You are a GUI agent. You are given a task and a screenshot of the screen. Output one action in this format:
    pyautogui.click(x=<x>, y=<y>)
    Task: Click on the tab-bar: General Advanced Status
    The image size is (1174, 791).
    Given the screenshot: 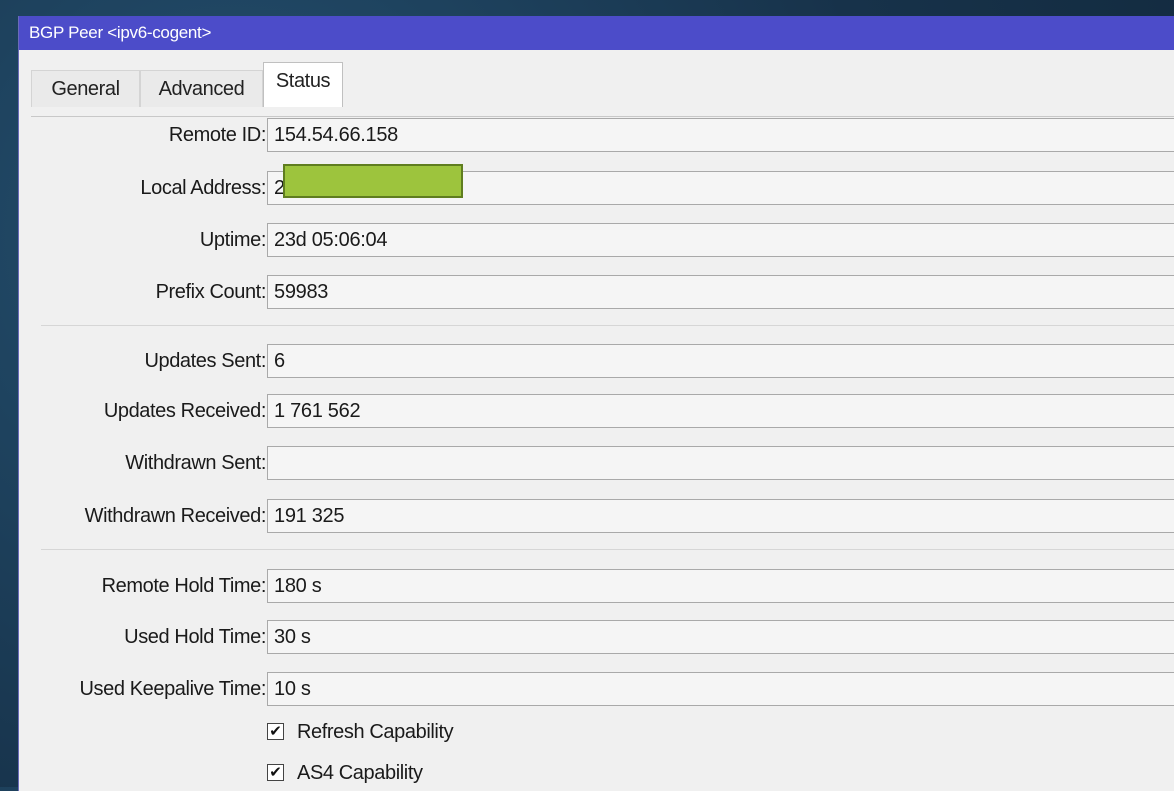 What is the action you would take?
    pyautogui.click(x=602, y=88)
    